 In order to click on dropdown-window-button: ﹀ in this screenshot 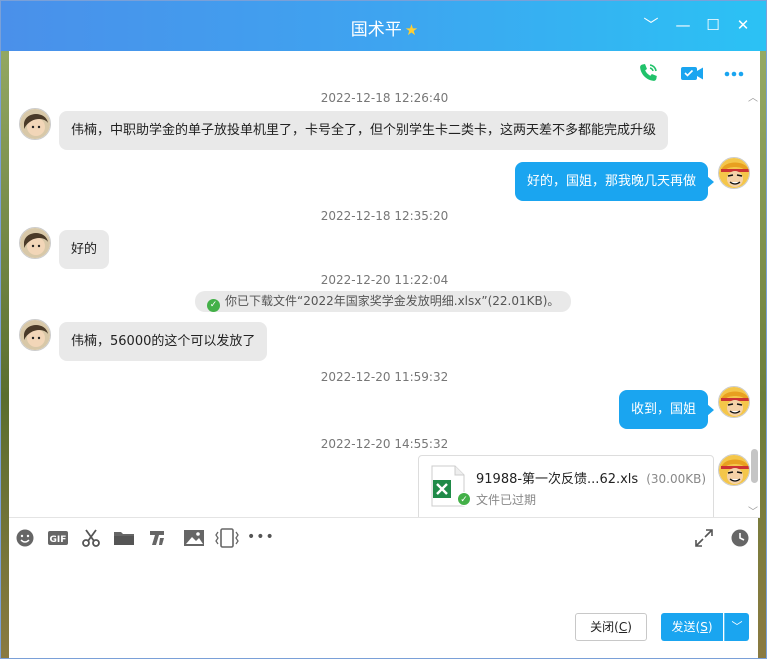, I will do `click(651, 25)`.